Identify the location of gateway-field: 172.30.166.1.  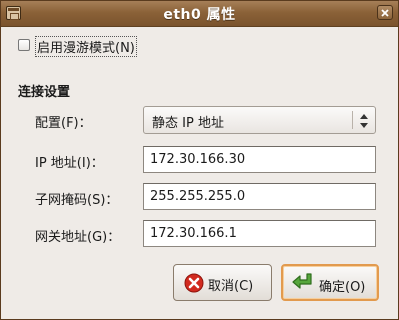
(259, 233).